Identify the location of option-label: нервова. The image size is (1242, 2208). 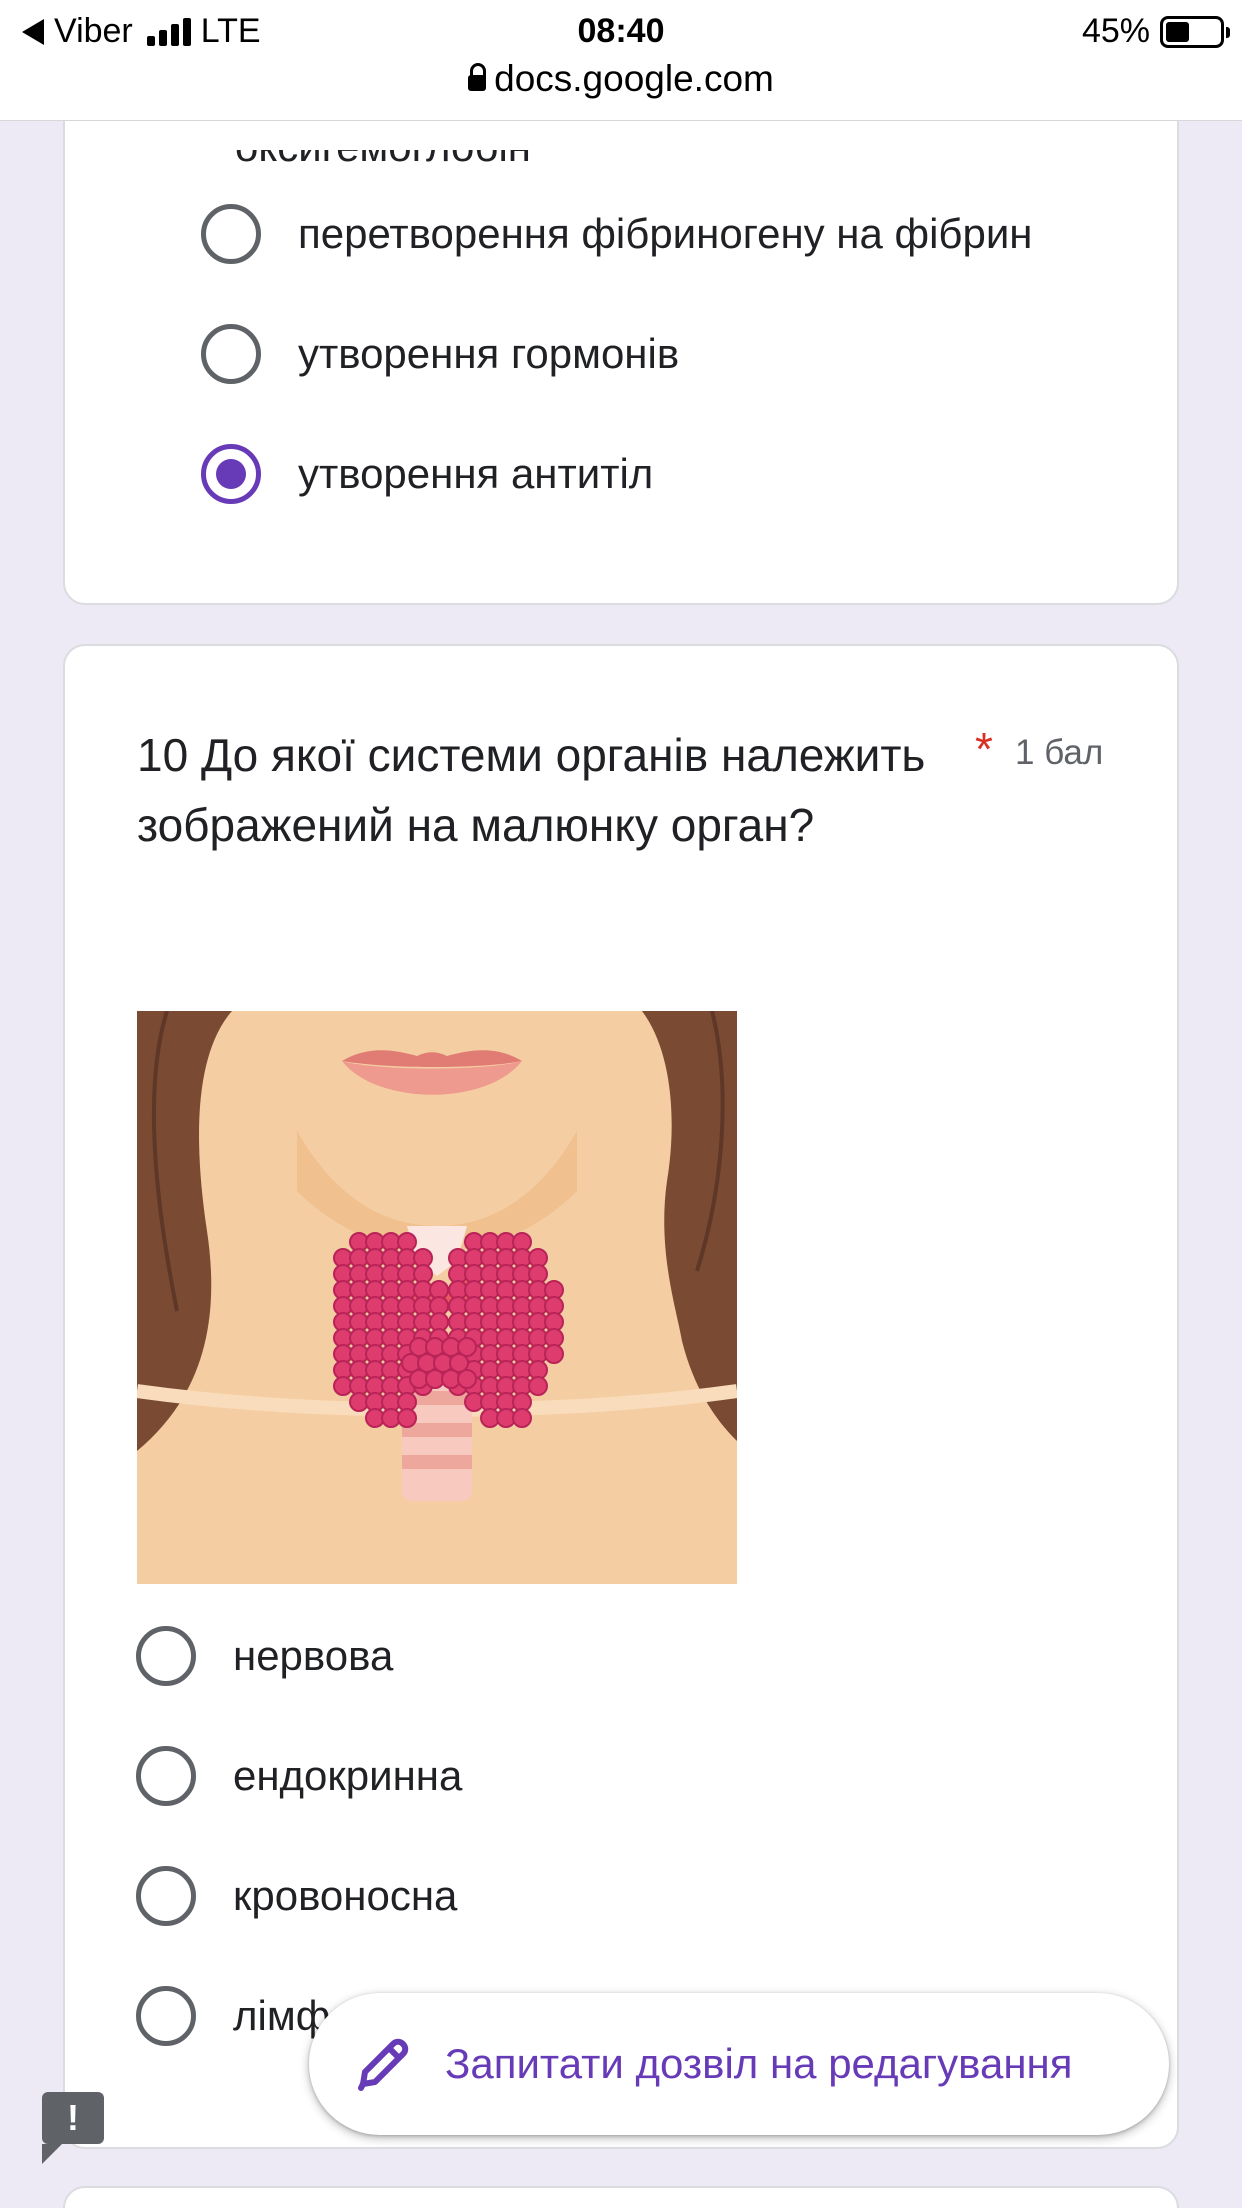
(313, 1655).